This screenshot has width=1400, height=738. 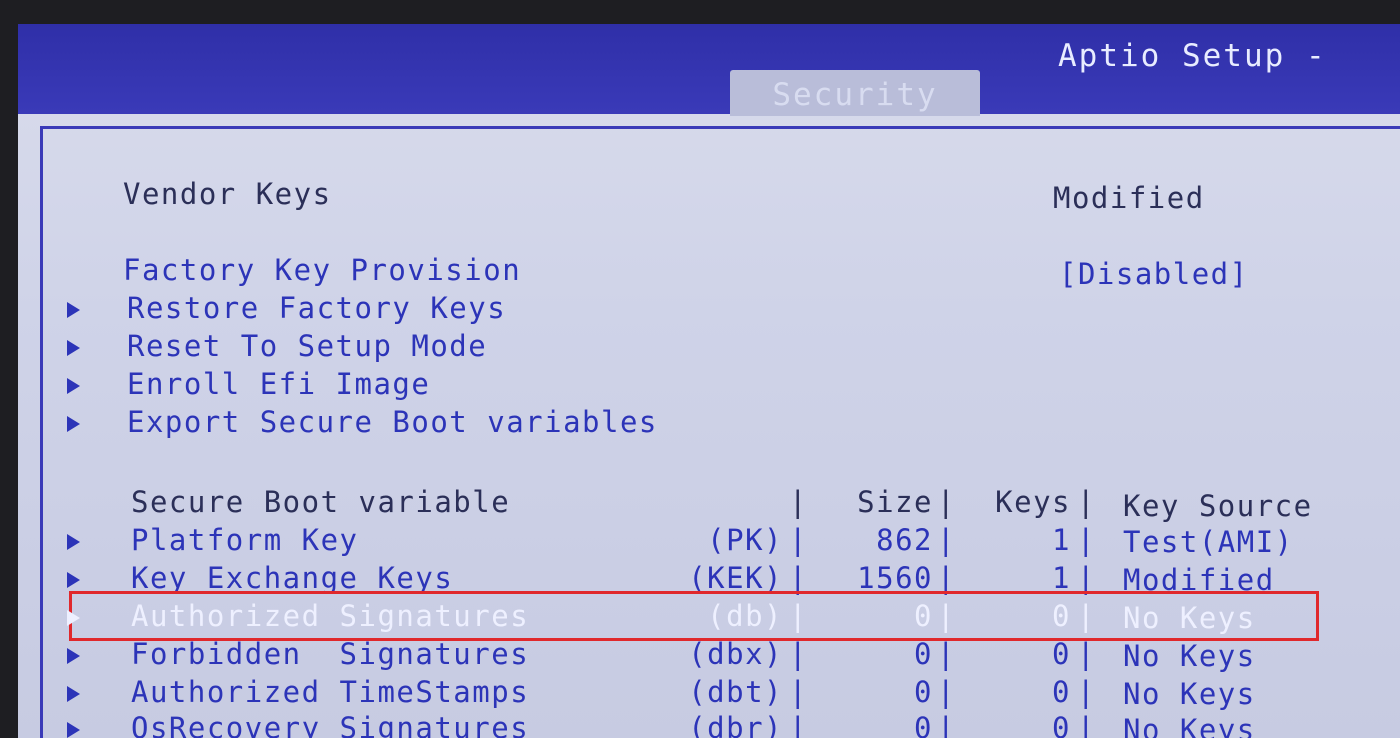 What do you see at coordinates (735, 654) in the screenshot?
I see `row-abbr: (dbx)` at bounding box center [735, 654].